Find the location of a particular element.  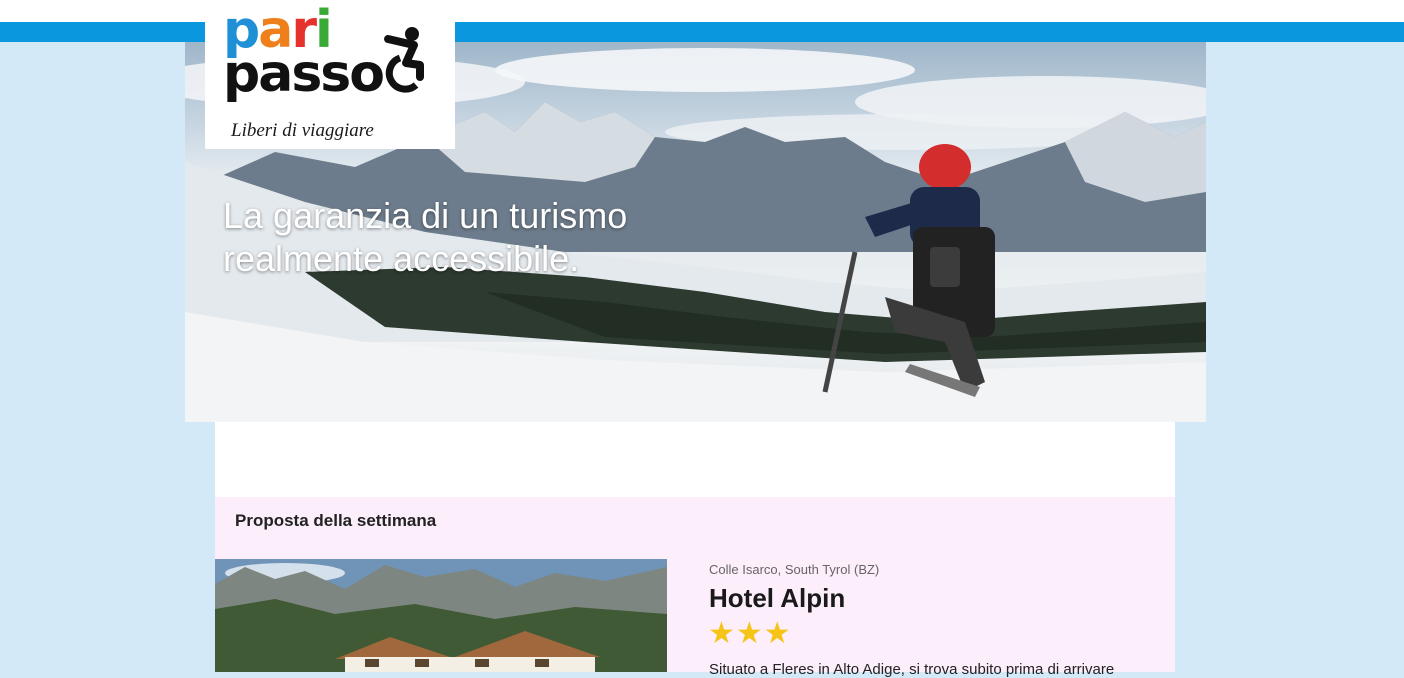

hotel-star-rating: ★★★ is located at coordinates (750, 633).